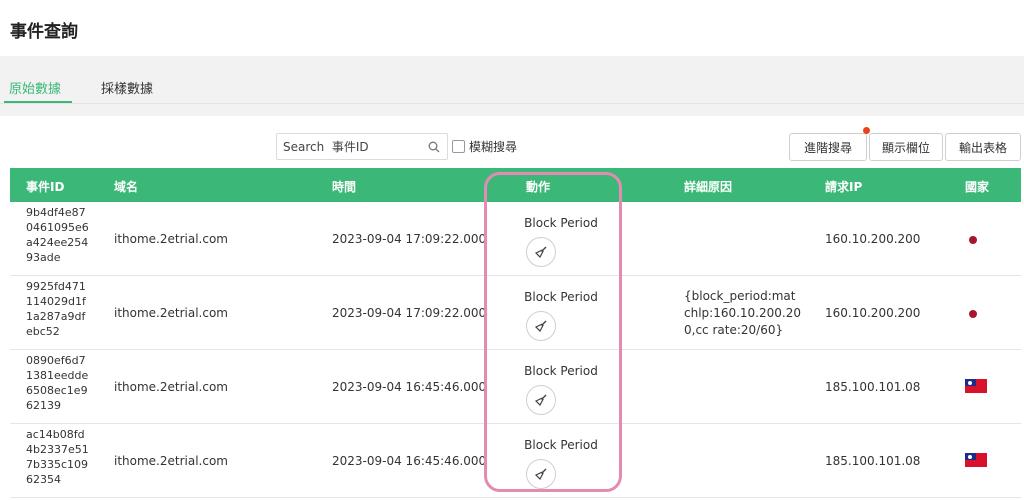 The height and width of the screenshot is (500, 1024). Describe the element at coordinates (515, 185) in the screenshot. I see `table-header: 事件ID 域名 時間 動作 詳細原因 請求IP 國家` at that location.